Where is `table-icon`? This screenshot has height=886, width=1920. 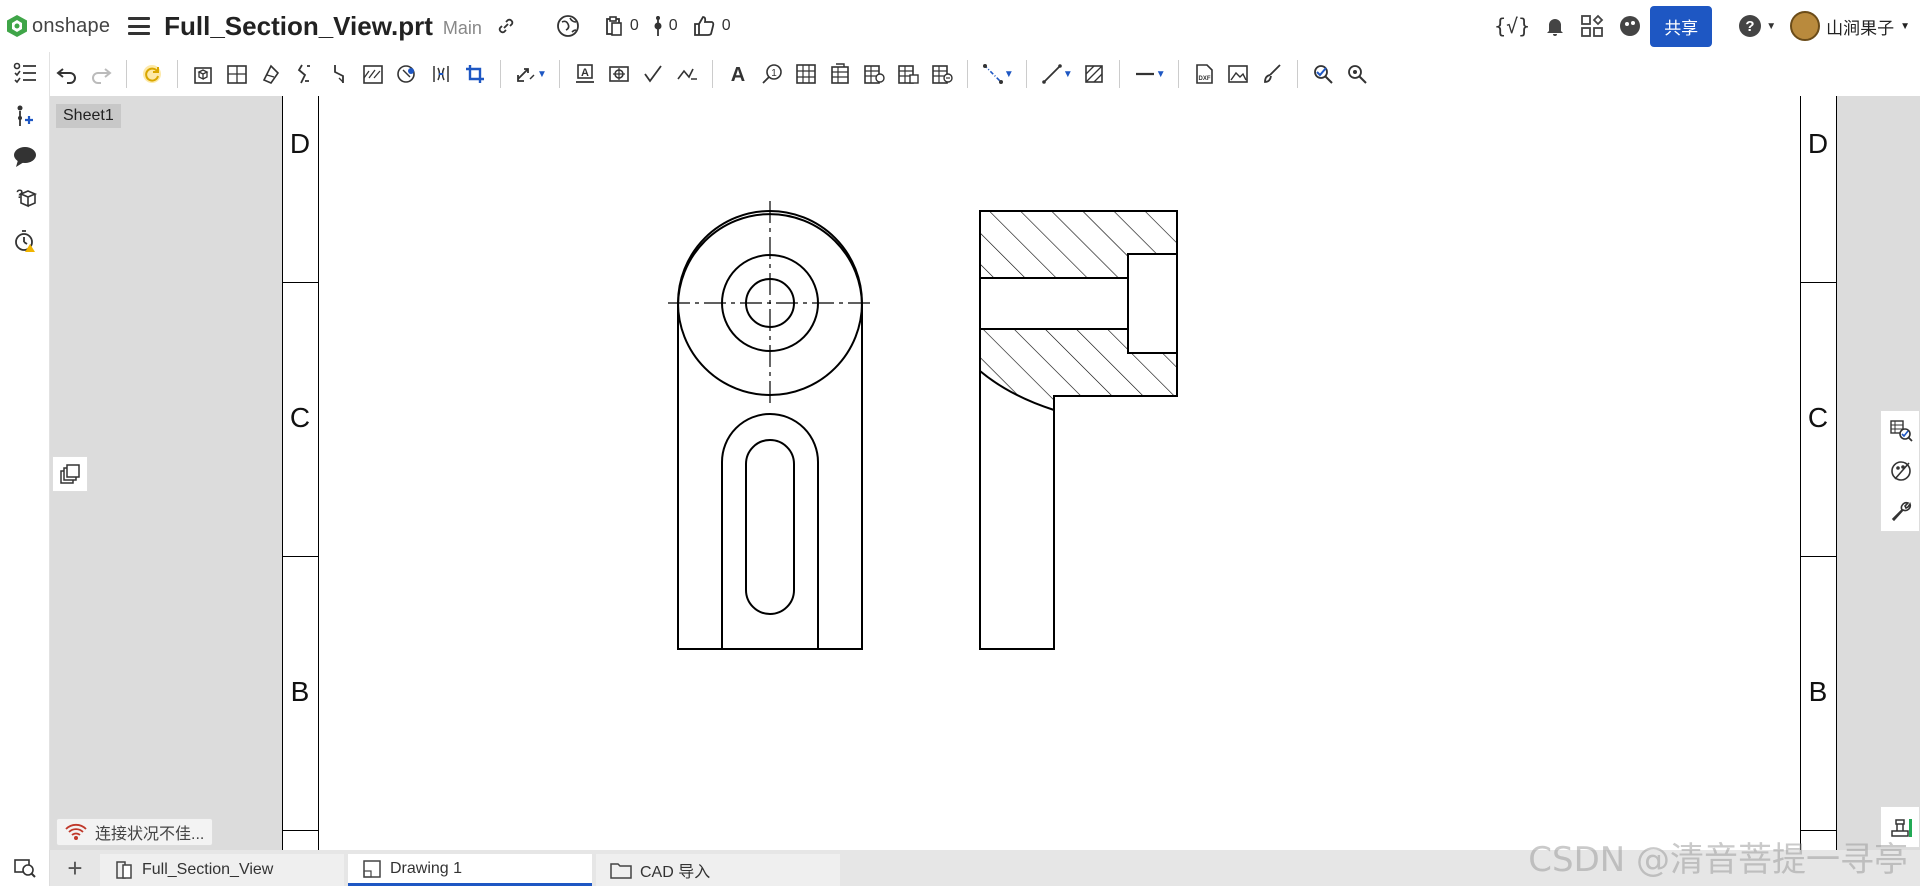
table-icon is located at coordinates (806, 74).